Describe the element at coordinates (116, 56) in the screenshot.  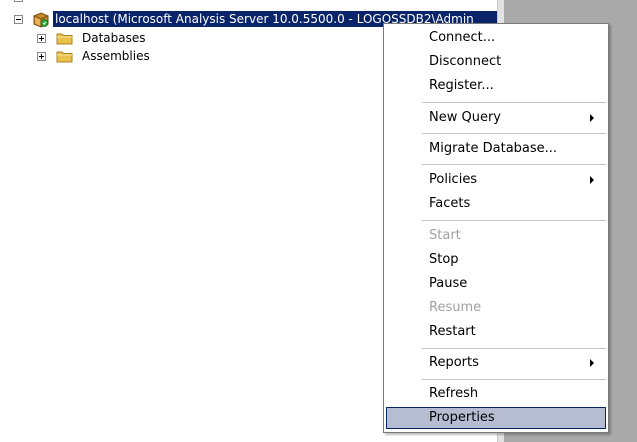
I see `tree-node-label: Assemblies` at that location.